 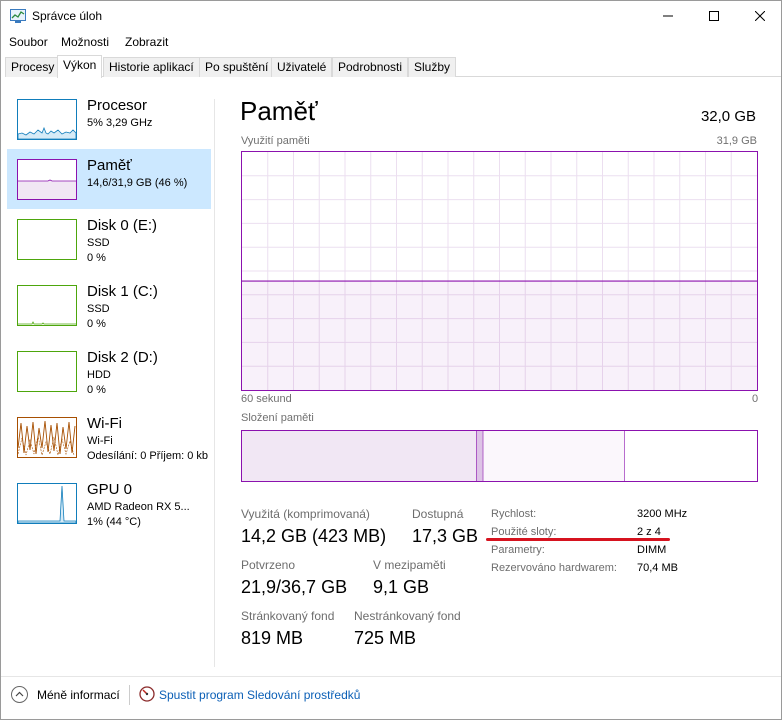 I want to click on sidebar-item-name: Disk 1 (C:), so click(x=122, y=291).